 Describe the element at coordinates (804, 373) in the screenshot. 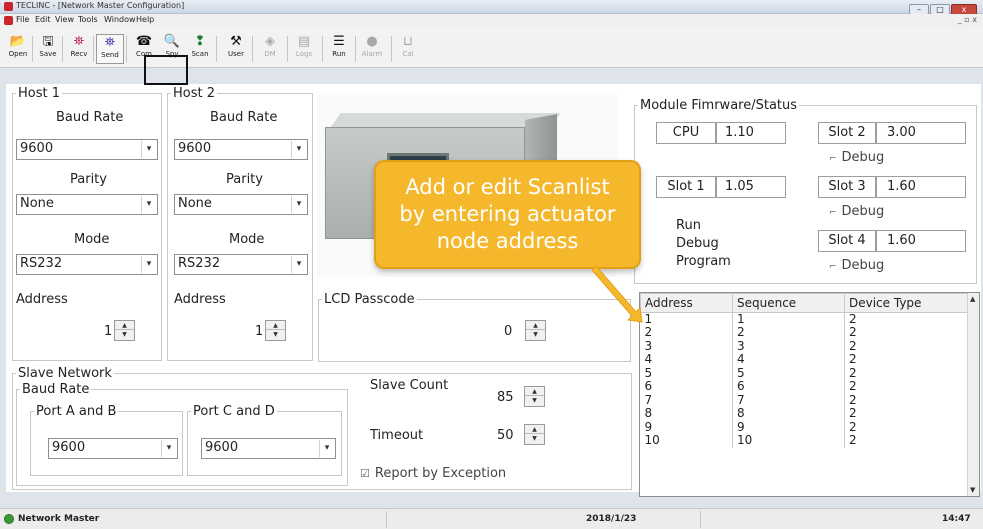

I see `table-row: 552` at that location.